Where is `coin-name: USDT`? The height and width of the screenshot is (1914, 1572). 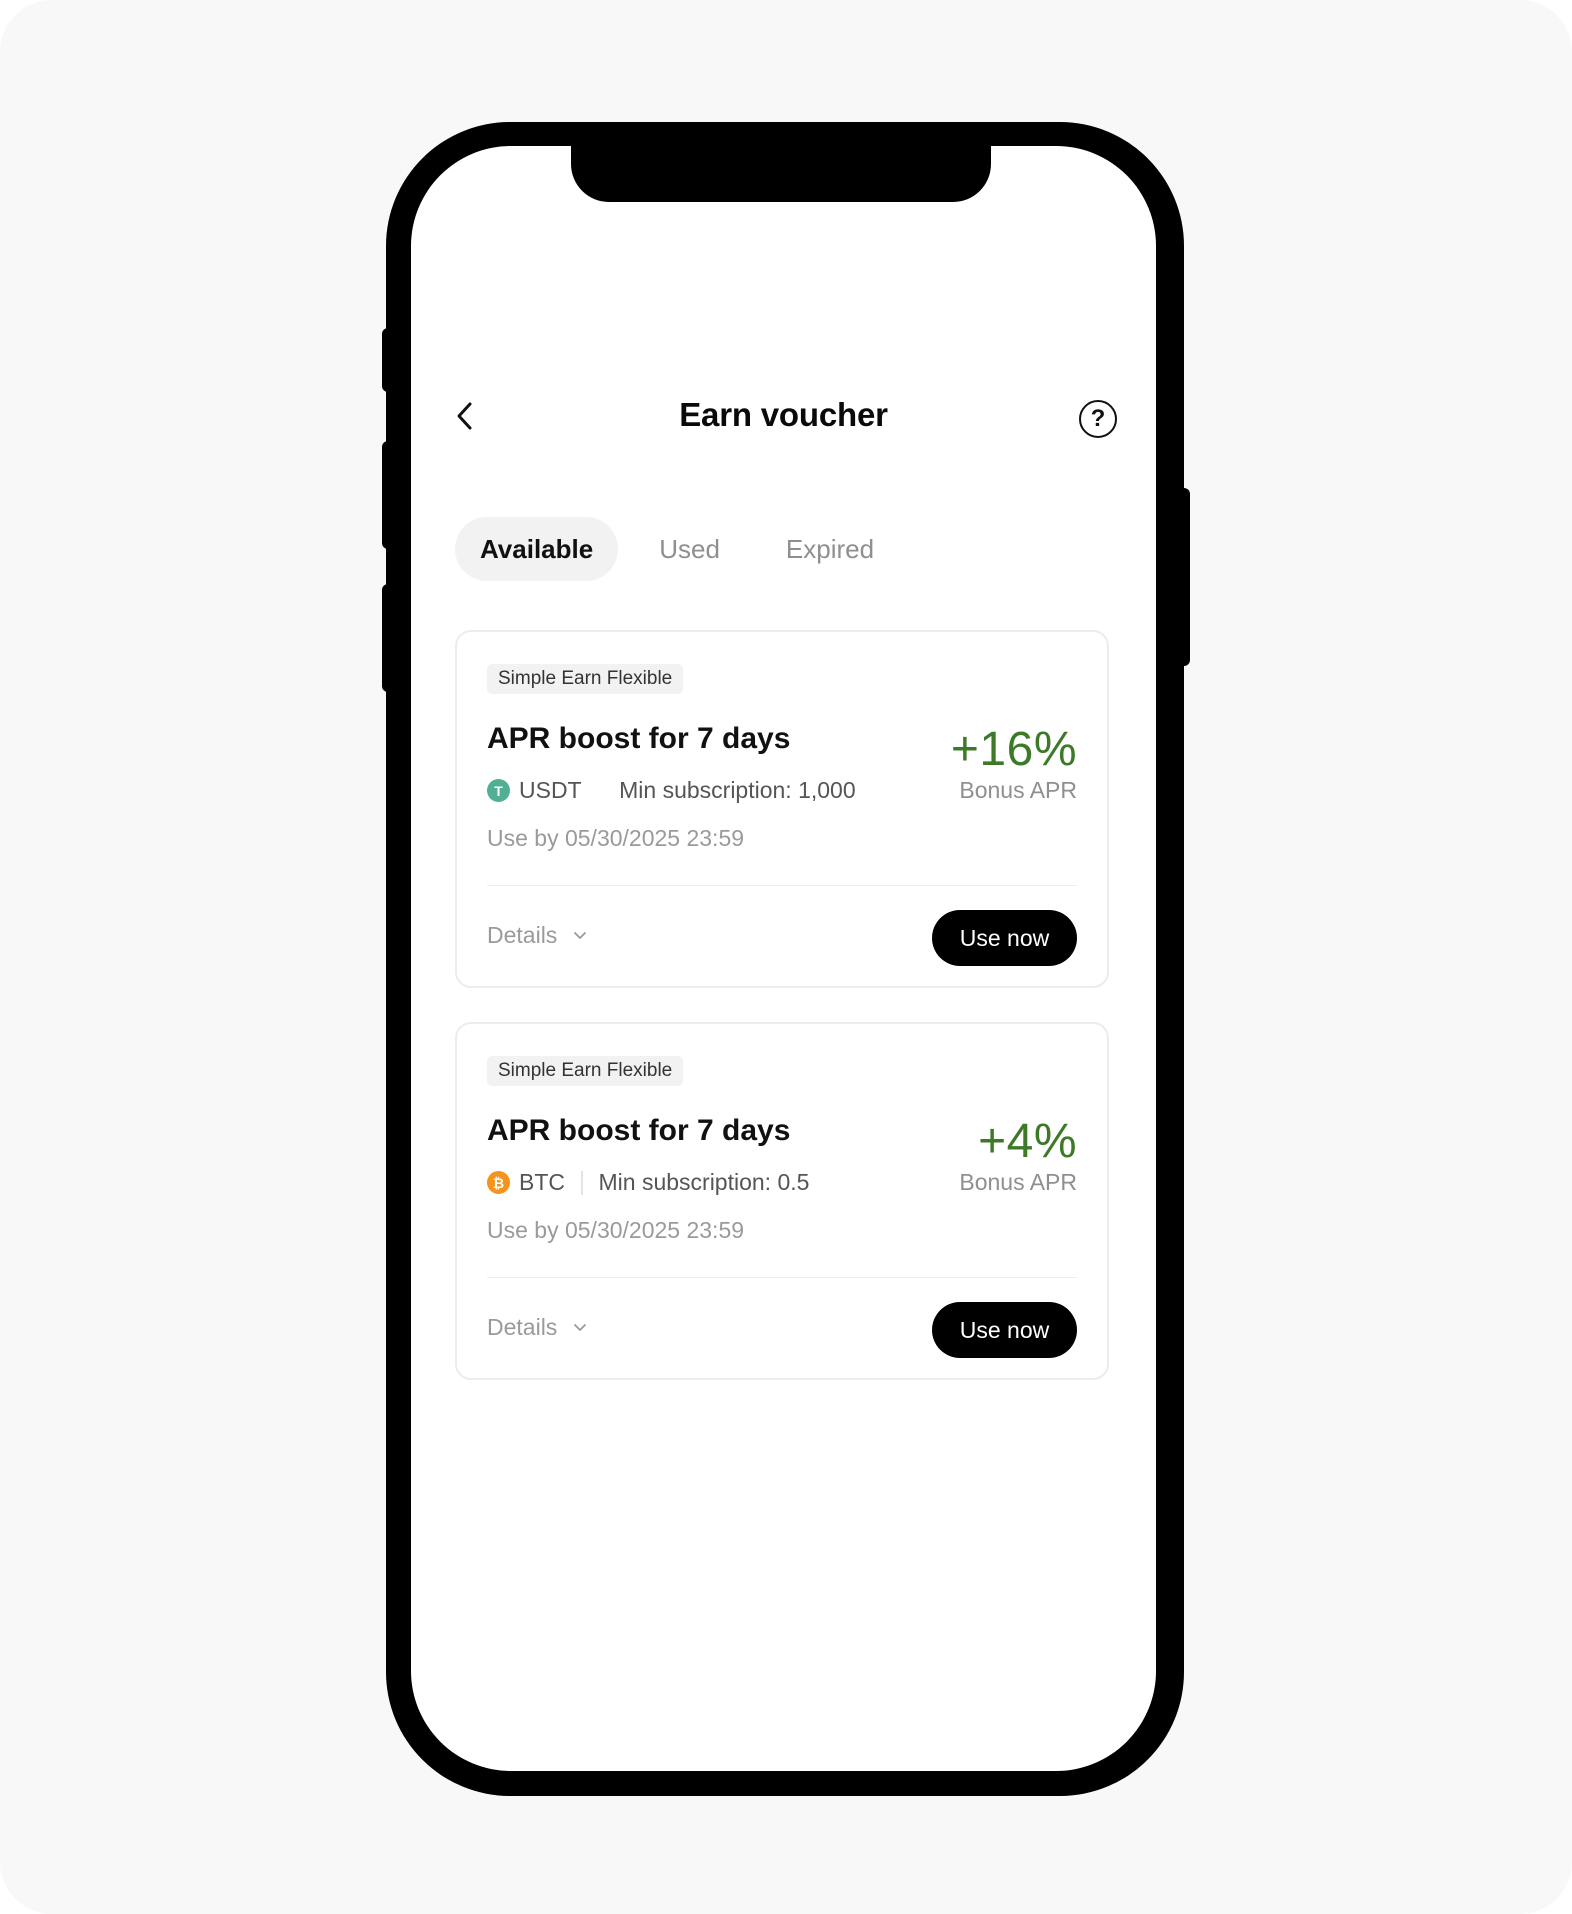
coin-name: USDT is located at coordinates (550, 790).